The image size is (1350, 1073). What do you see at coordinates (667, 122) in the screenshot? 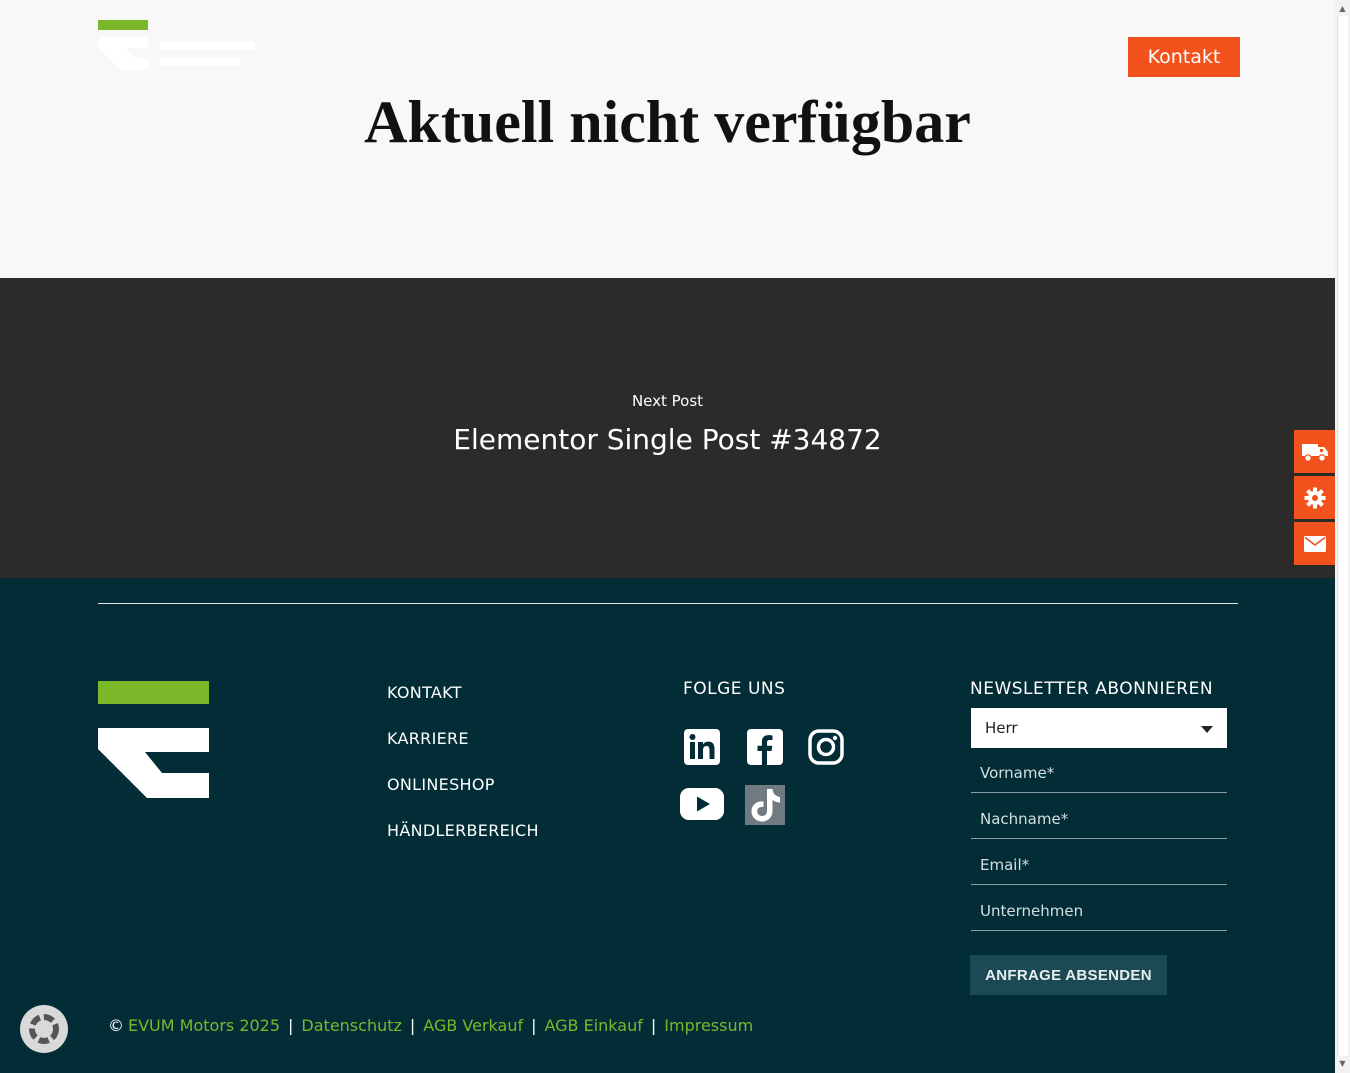
I see `page-title: Aktuell nicht verfügbar` at bounding box center [667, 122].